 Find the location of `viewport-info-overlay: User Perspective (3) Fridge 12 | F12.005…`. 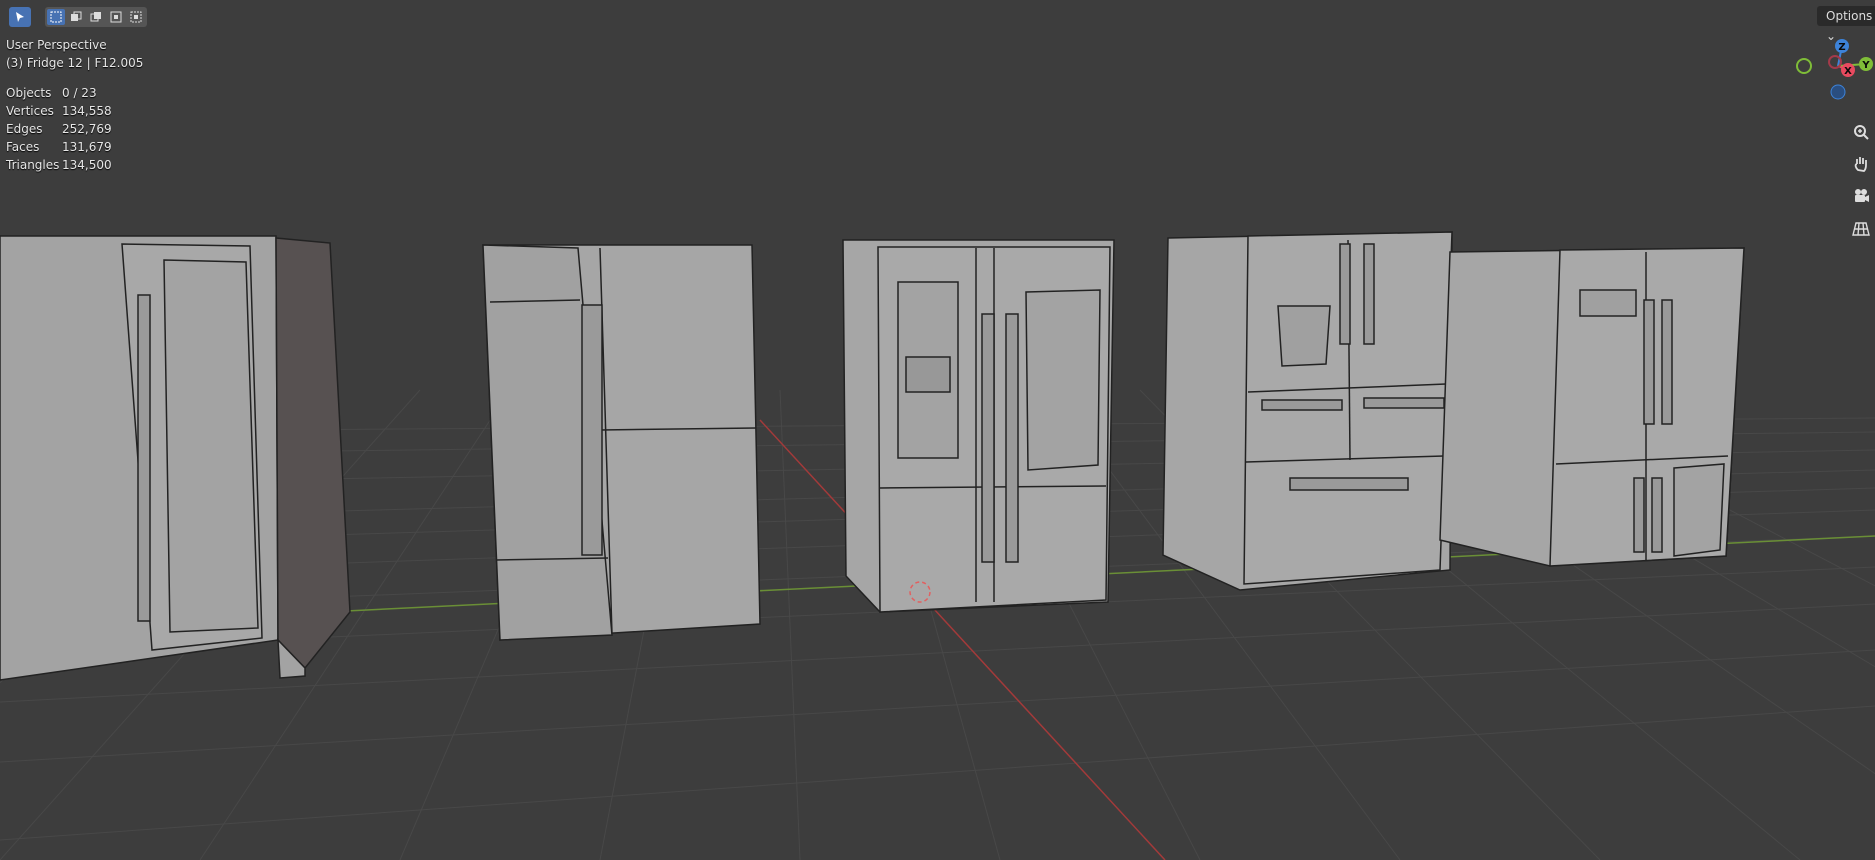

viewport-info-overlay: User Perspective (3) Fridge 12 | F12.005… is located at coordinates (74, 105).